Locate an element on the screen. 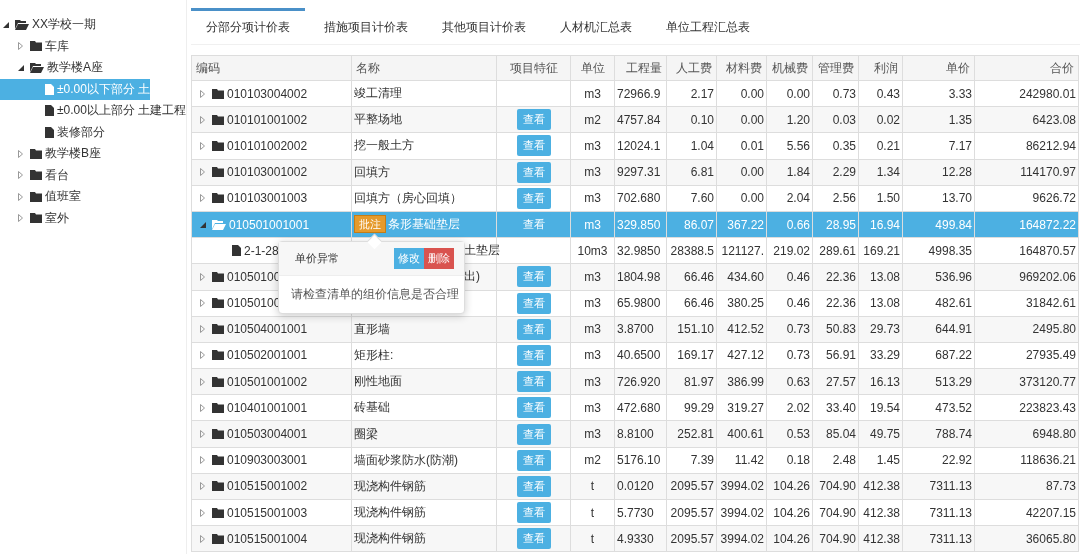  table-cell: 169.17 is located at coordinates (691, 355).